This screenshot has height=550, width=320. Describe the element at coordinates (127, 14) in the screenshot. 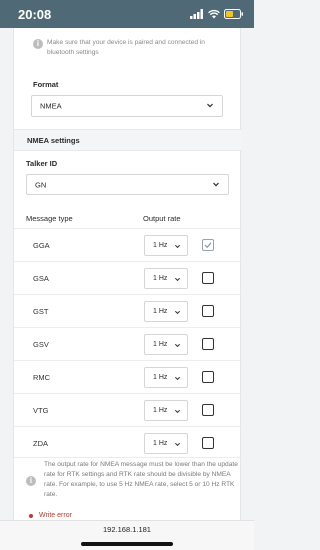

I see `status-bar: 20:08` at that location.